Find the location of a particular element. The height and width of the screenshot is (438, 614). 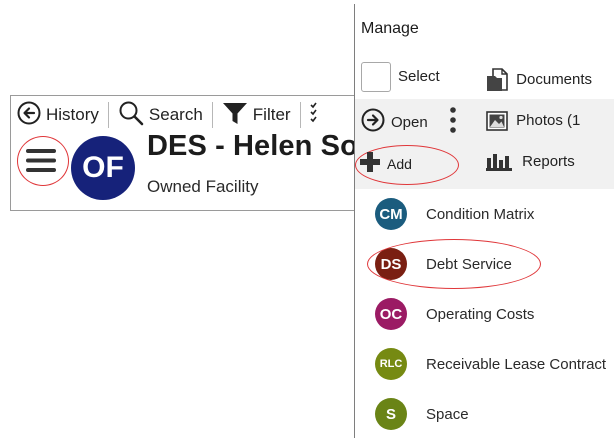

documents-label: Documents is located at coordinates (554, 79).